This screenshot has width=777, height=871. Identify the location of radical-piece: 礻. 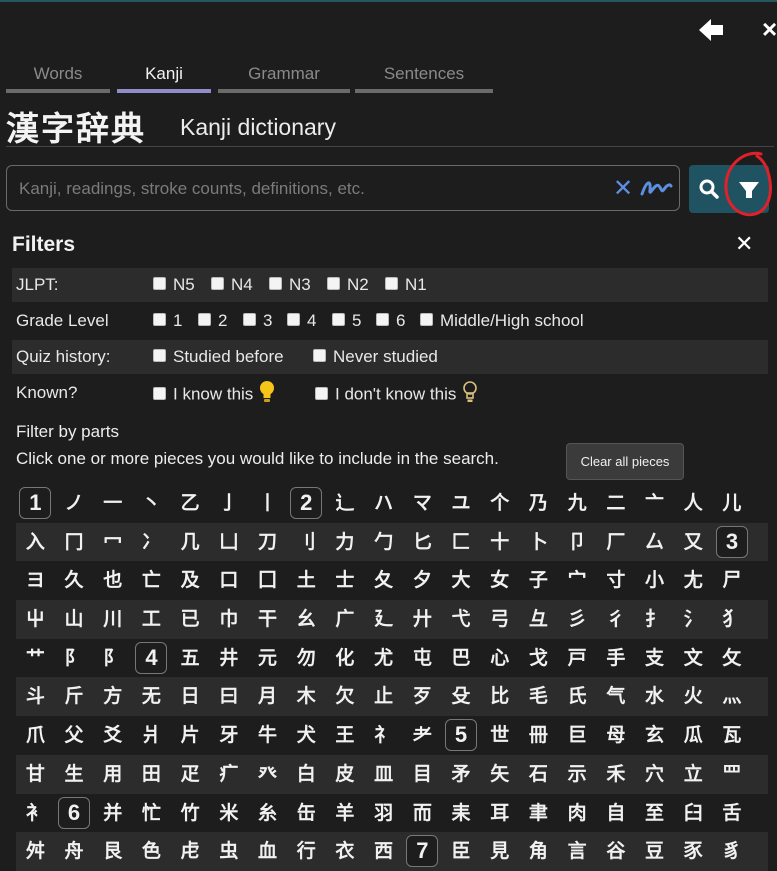
(383, 735).